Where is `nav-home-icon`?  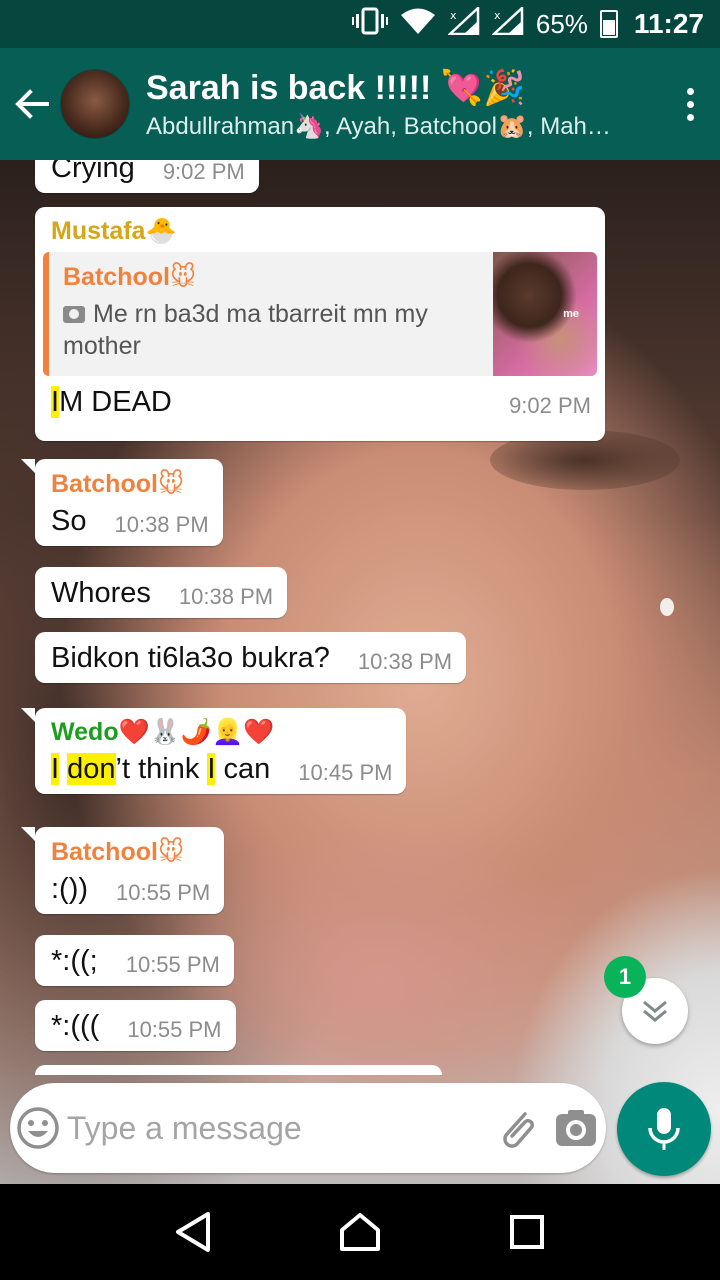 nav-home-icon is located at coordinates (359, 1232).